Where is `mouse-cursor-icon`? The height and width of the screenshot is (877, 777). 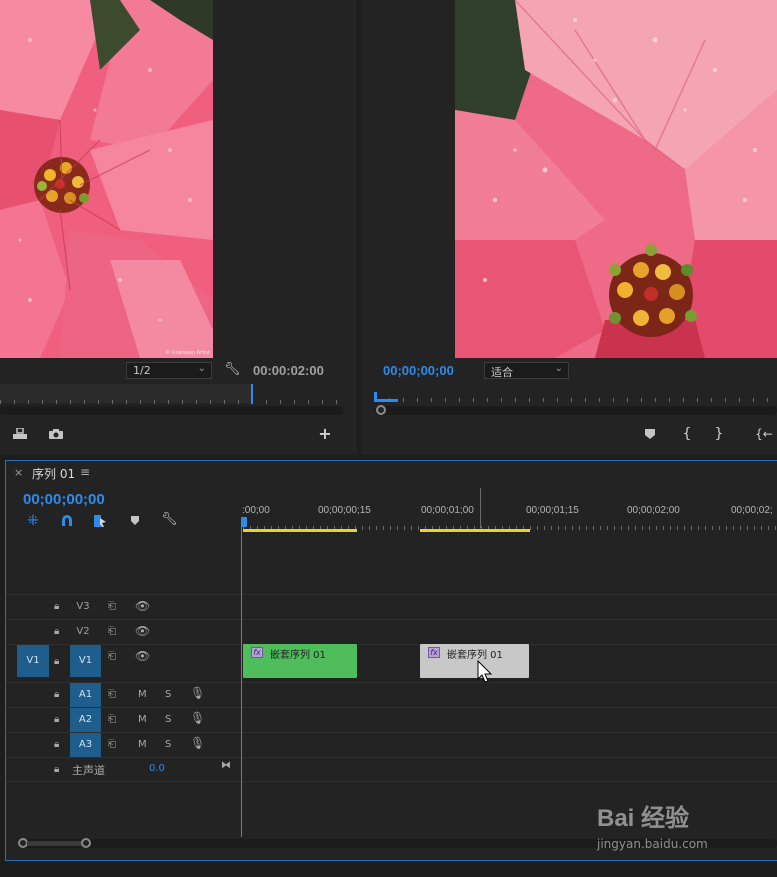
mouse-cursor-icon is located at coordinates (485, 673).